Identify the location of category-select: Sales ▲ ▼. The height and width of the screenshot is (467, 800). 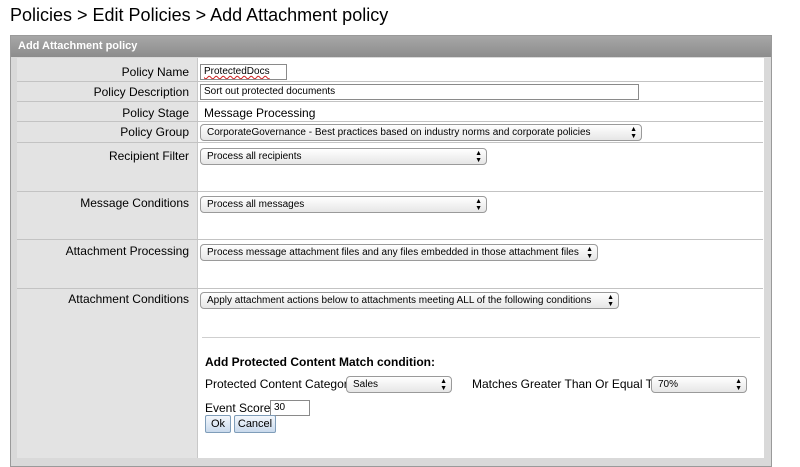
(399, 384).